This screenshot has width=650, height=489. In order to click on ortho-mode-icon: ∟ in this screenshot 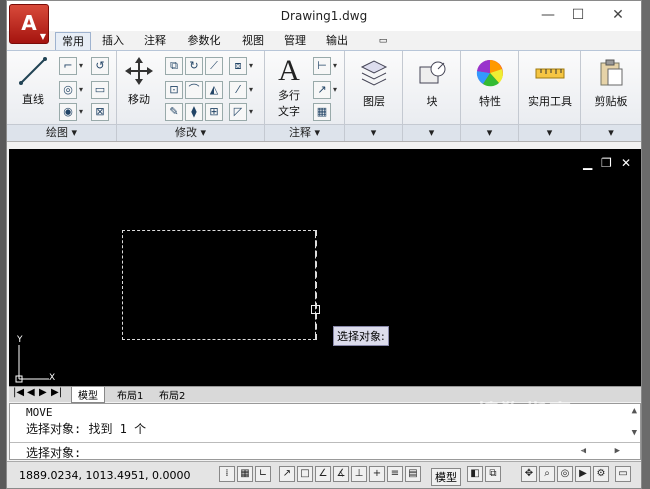, I will do `click(263, 474)`.